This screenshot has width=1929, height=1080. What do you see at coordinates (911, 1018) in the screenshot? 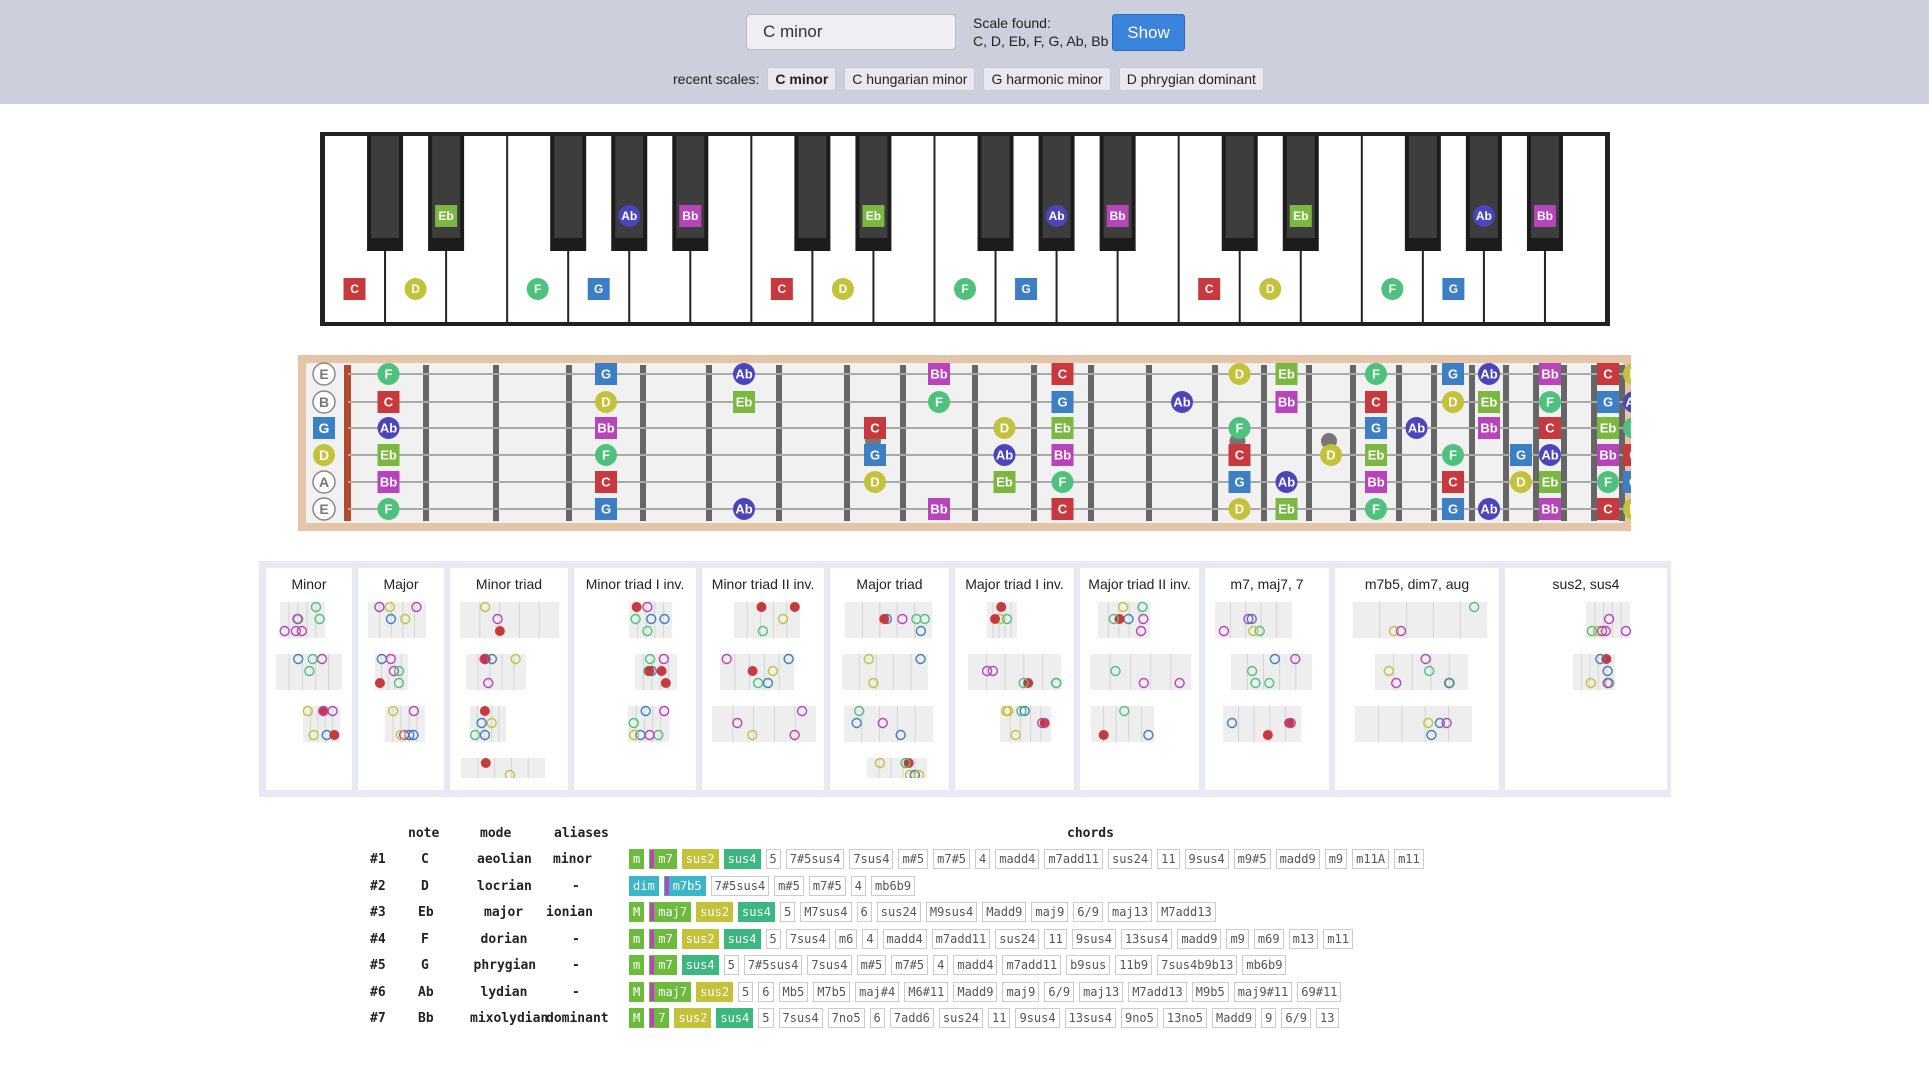
I see `chord-chip: 7add6` at bounding box center [911, 1018].